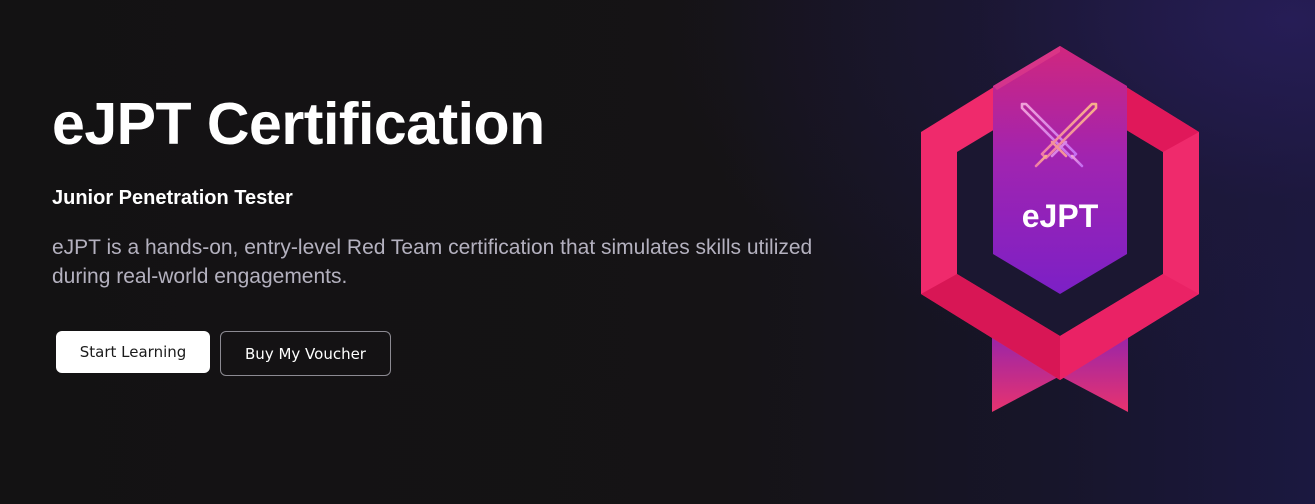  I want to click on page-title: eJPT Certification, so click(298, 124).